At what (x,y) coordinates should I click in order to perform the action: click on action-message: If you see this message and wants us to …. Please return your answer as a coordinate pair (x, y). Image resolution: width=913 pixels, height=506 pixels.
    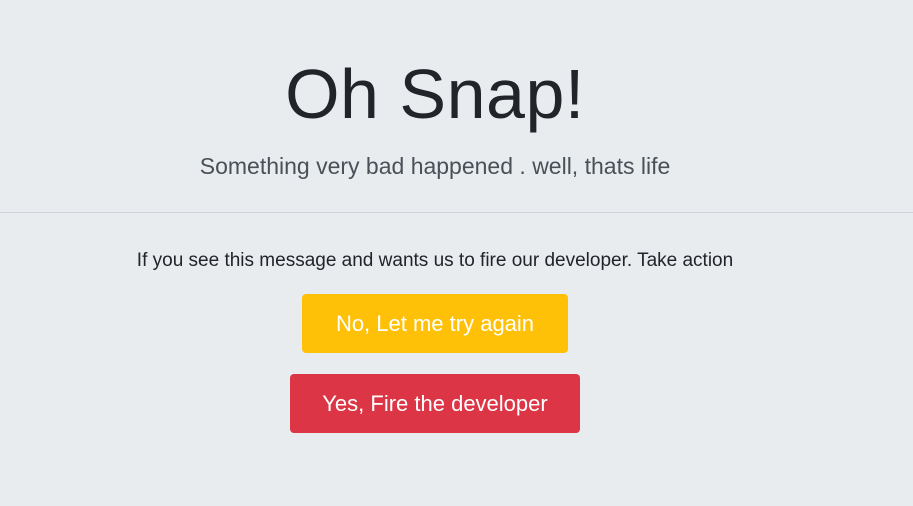
    Looking at the image, I should click on (435, 260).